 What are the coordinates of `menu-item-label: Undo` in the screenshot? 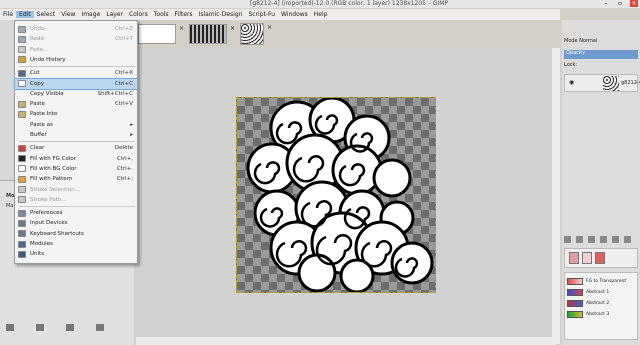 It's located at (37, 29).